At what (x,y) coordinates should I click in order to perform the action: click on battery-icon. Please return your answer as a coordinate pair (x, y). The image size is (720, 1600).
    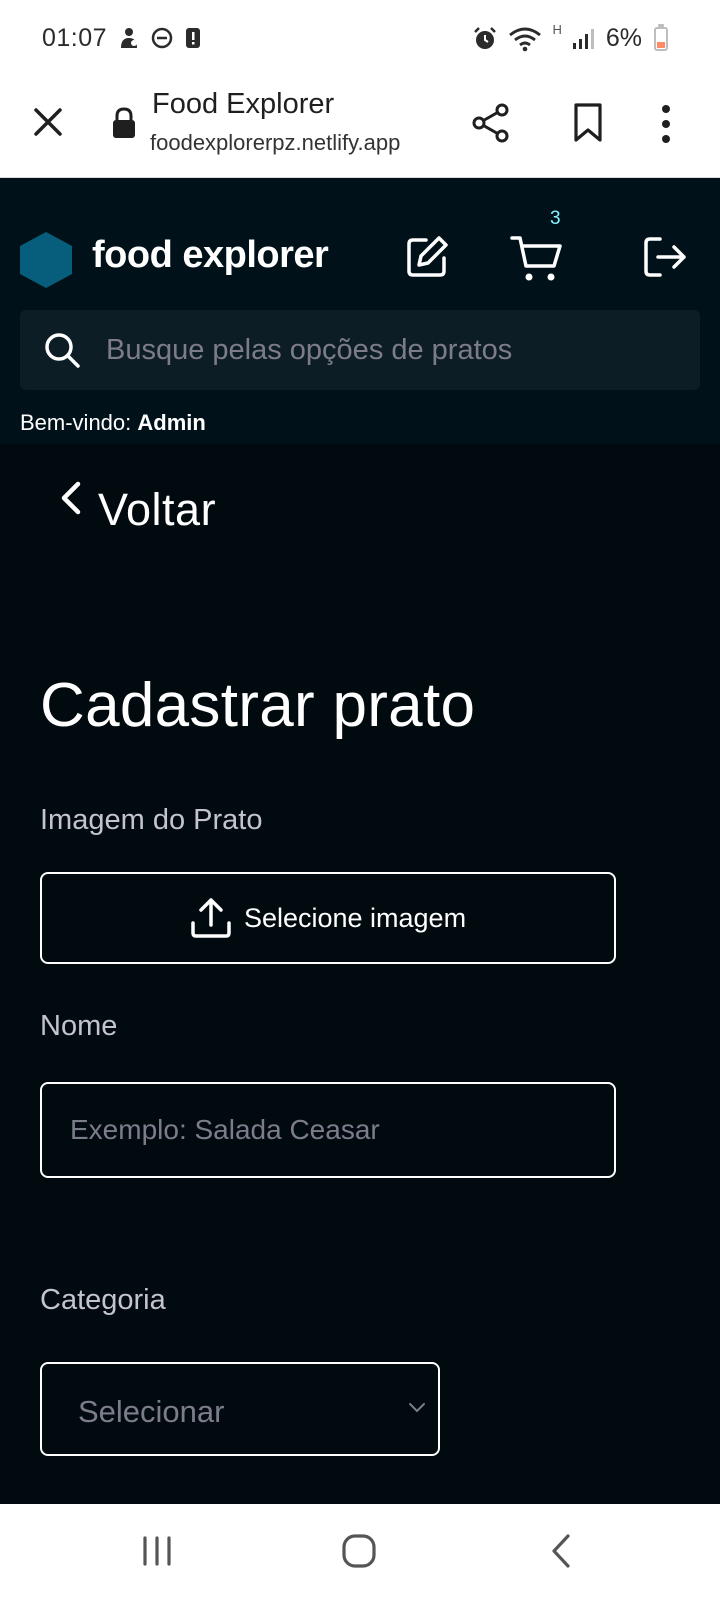
    Looking at the image, I should click on (661, 37).